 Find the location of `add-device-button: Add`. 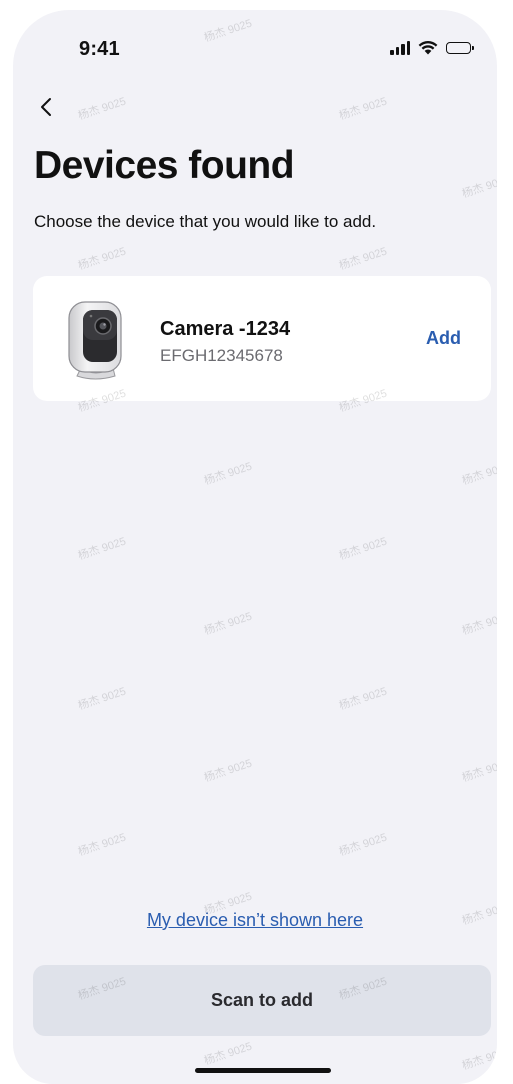

add-device-button: Add is located at coordinates (443, 338).